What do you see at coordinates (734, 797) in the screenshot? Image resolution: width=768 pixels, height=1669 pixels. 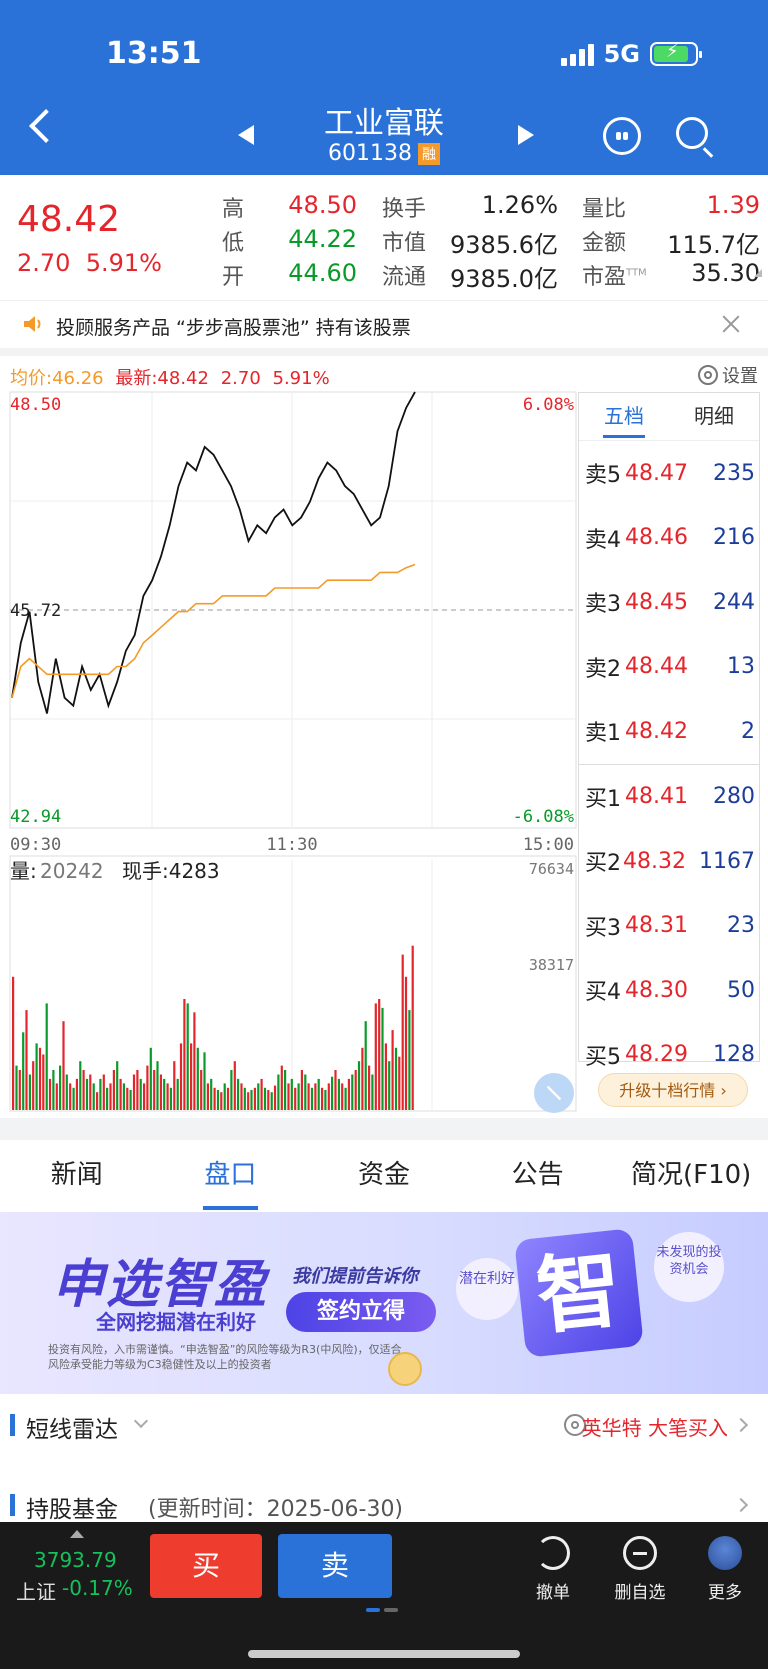 I see `level-volume: 280` at bounding box center [734, 797].